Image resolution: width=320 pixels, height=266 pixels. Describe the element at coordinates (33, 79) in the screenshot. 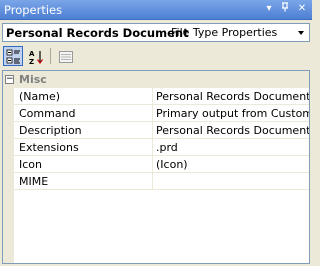

I see `category-label: Misc` at that location.